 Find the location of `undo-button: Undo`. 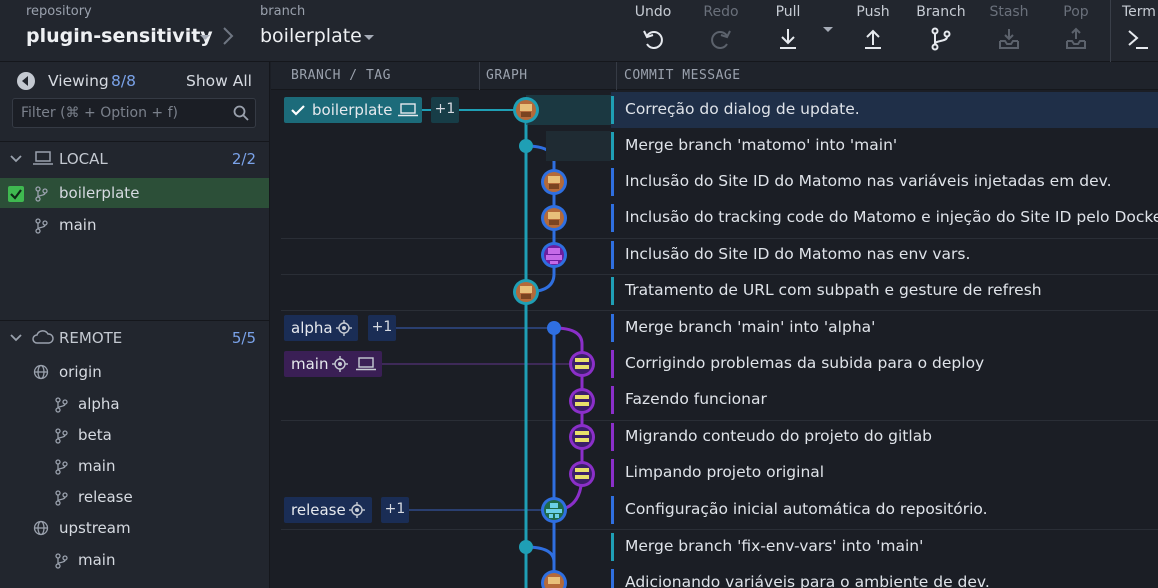

undo-button: Undo is located at coordinates (653, 31).